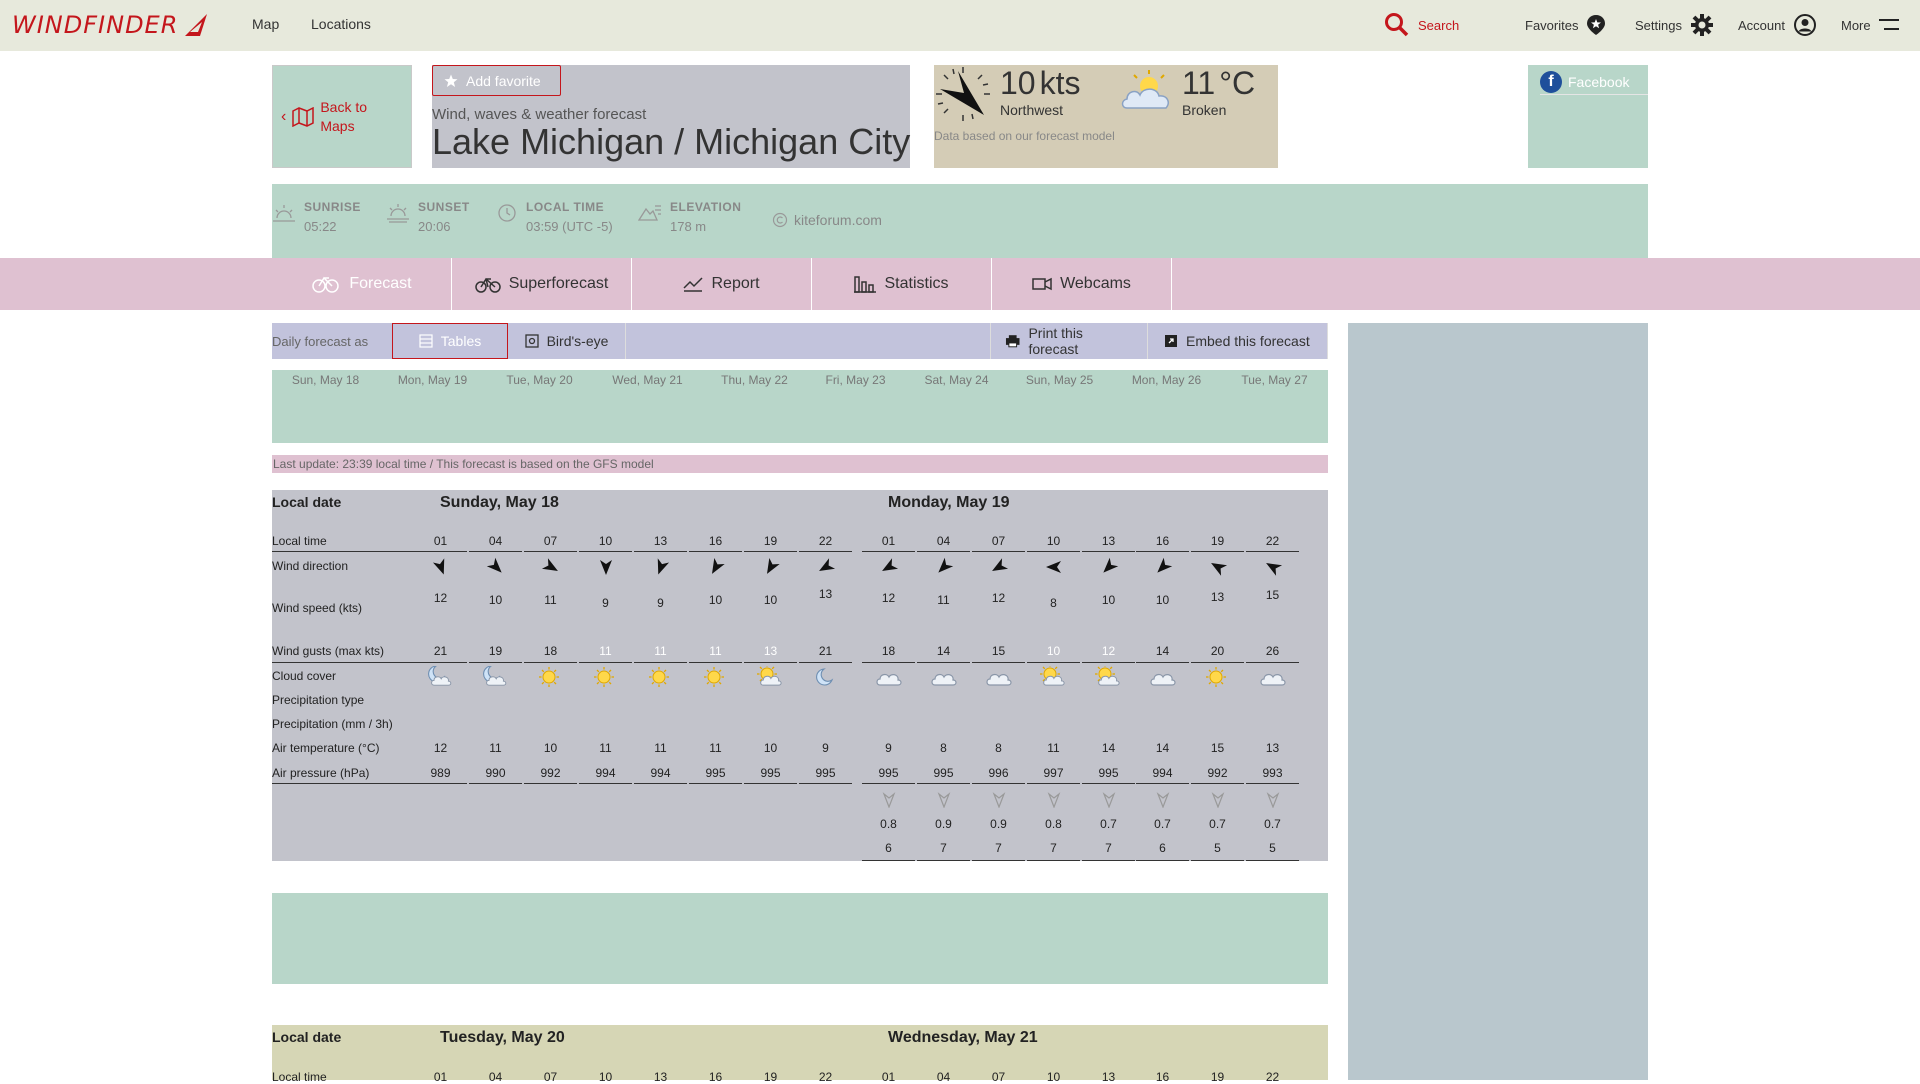 This screenshot has width=1920, height=1084. Describe the element at coordinates (1171, 341) in the screenshot. I see `embed-icon` at that location.